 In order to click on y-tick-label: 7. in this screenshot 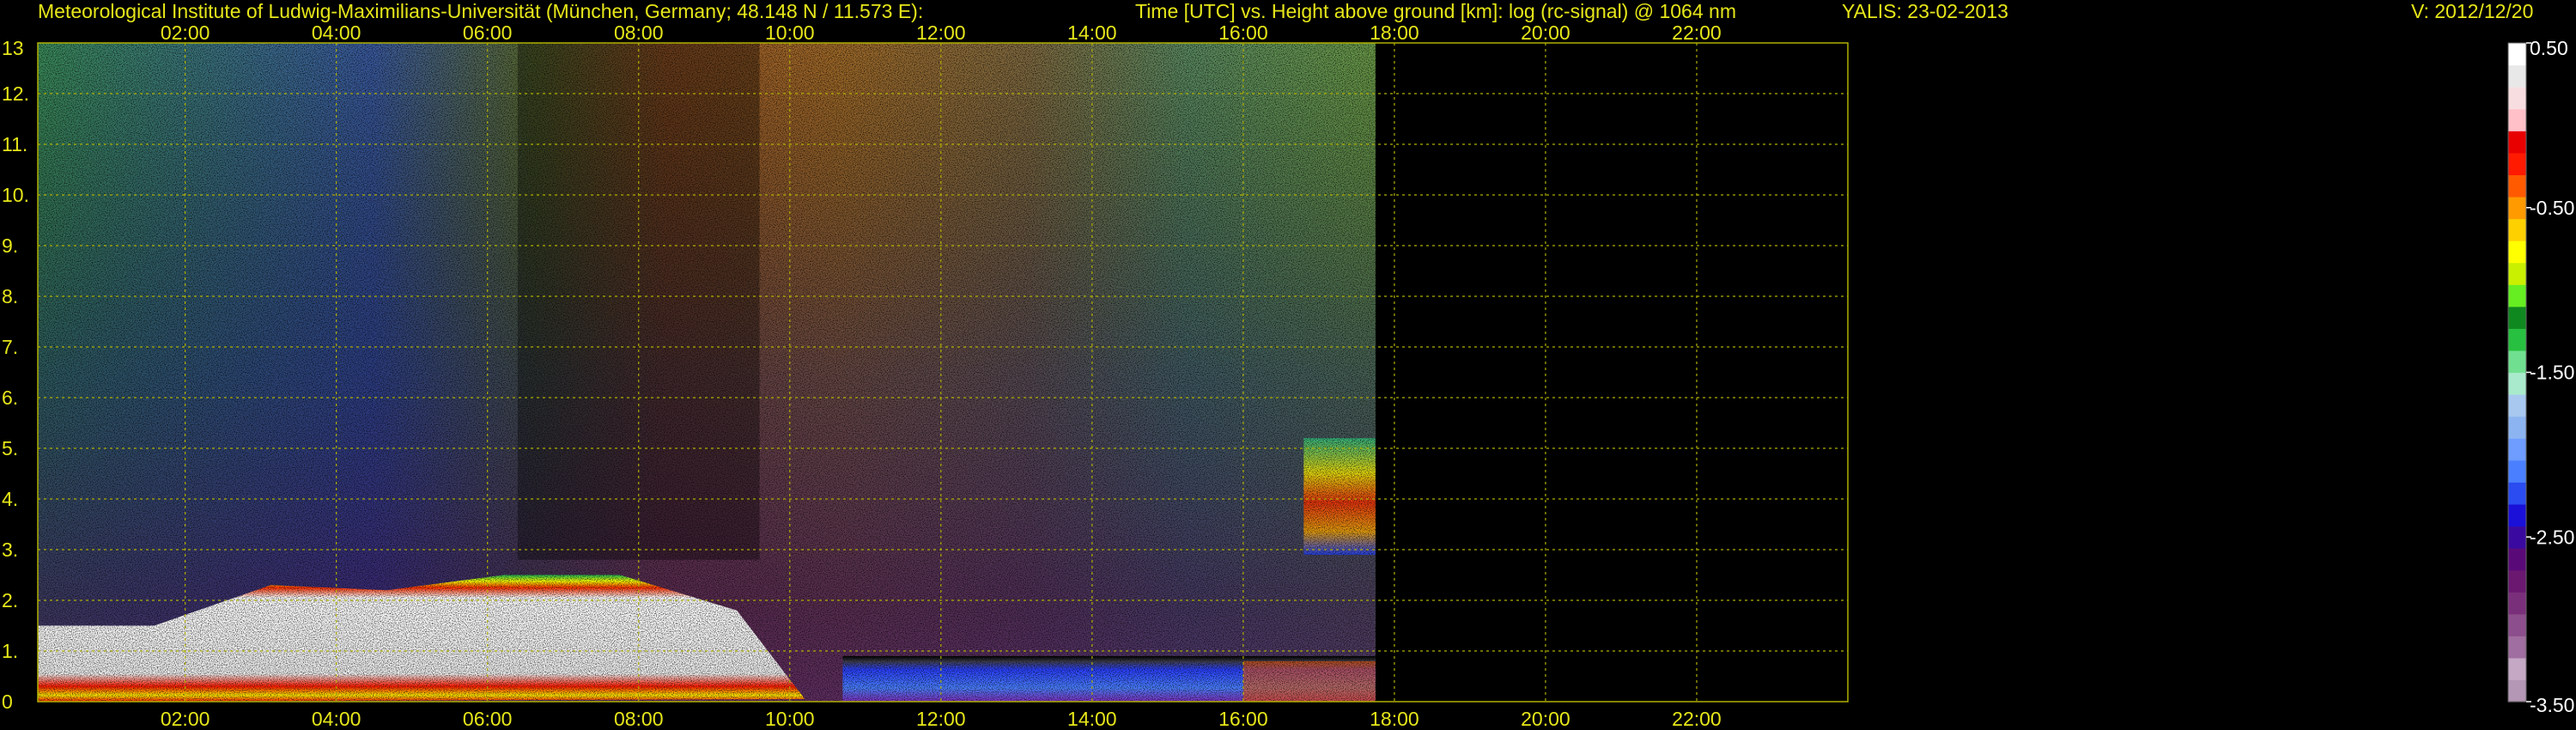, I will do `click(10, 347)`.